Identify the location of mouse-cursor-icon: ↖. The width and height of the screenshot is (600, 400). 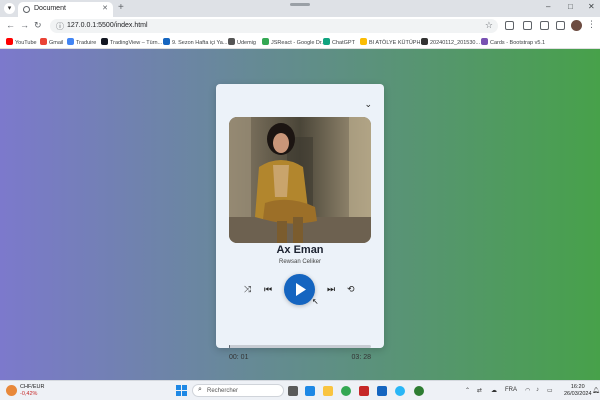
(315, 301).